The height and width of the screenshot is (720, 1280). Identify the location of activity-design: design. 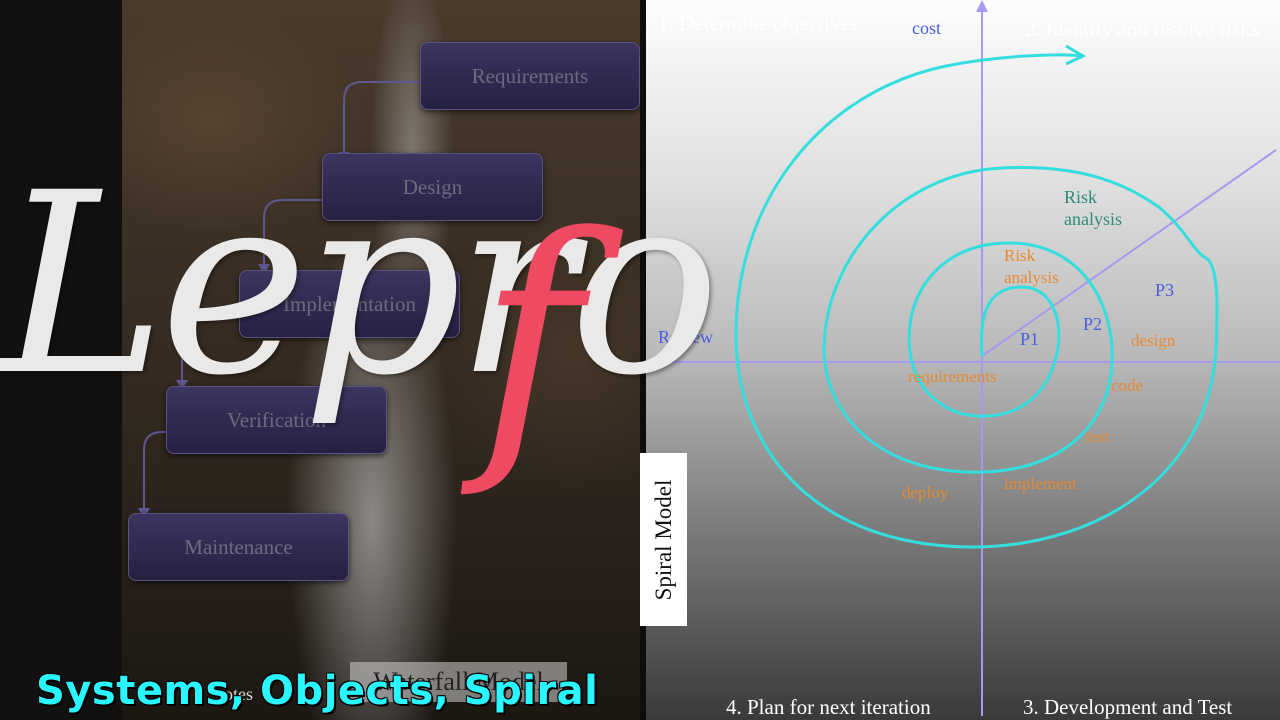
(1153, 340).